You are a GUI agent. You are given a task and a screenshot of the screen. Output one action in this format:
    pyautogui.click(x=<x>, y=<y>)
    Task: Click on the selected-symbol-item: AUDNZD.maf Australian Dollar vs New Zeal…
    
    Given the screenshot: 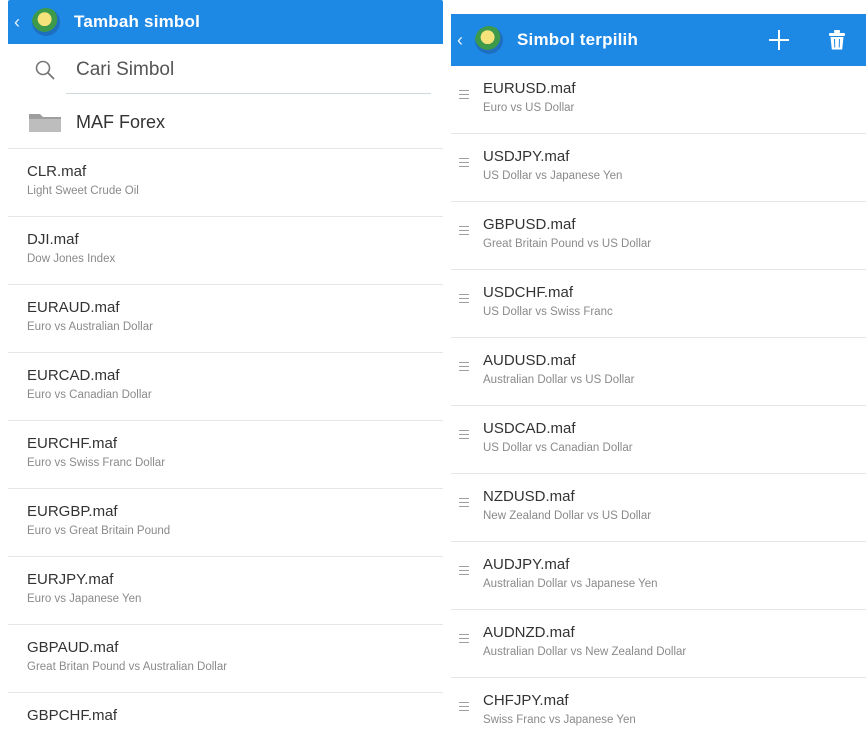 What is the action you would take?
    pyautogui.click(x=658, y=644)
    